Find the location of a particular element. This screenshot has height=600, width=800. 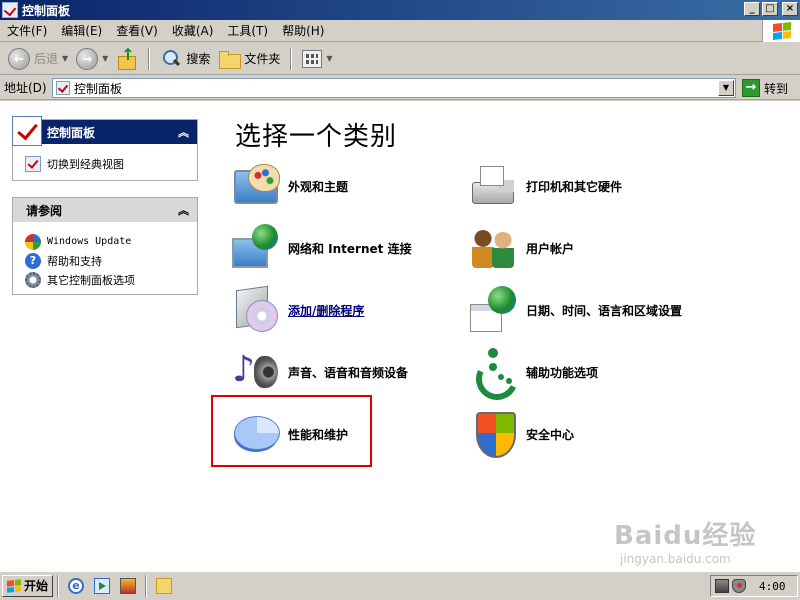

category-user-accounts: 用户帐户 is located at coordinates (521, 248).